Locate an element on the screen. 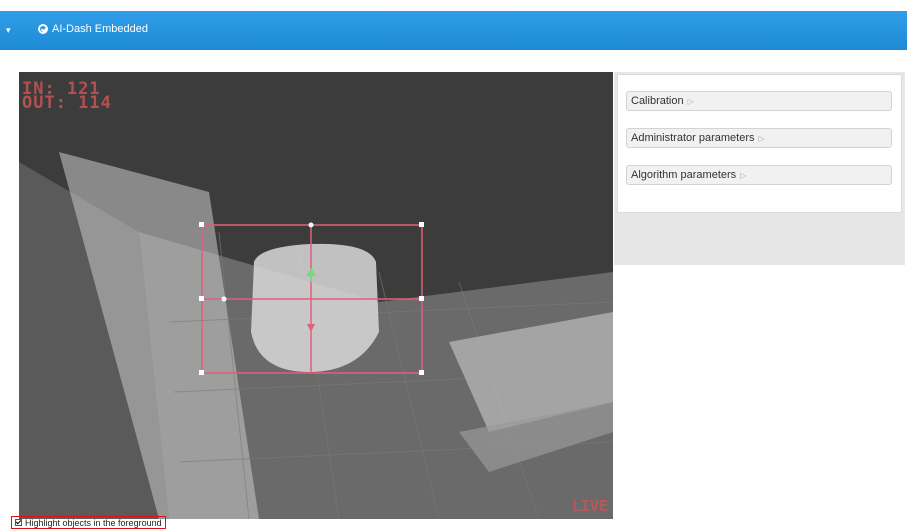  administrator-parameters-label: Administrator parameters is located at coordinates (693, 138).